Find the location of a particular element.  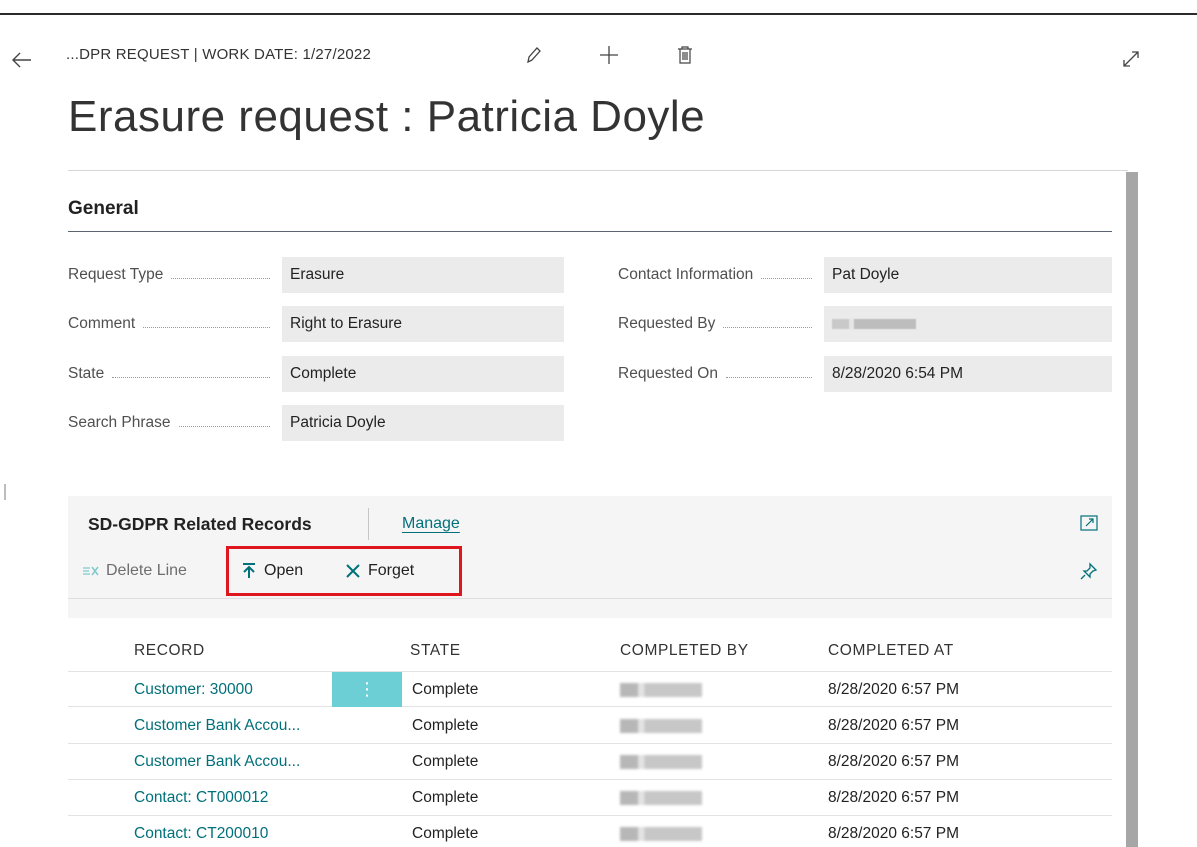

page-title: Erasure request : Patricia Doyle is located at coordinates (387, 116).